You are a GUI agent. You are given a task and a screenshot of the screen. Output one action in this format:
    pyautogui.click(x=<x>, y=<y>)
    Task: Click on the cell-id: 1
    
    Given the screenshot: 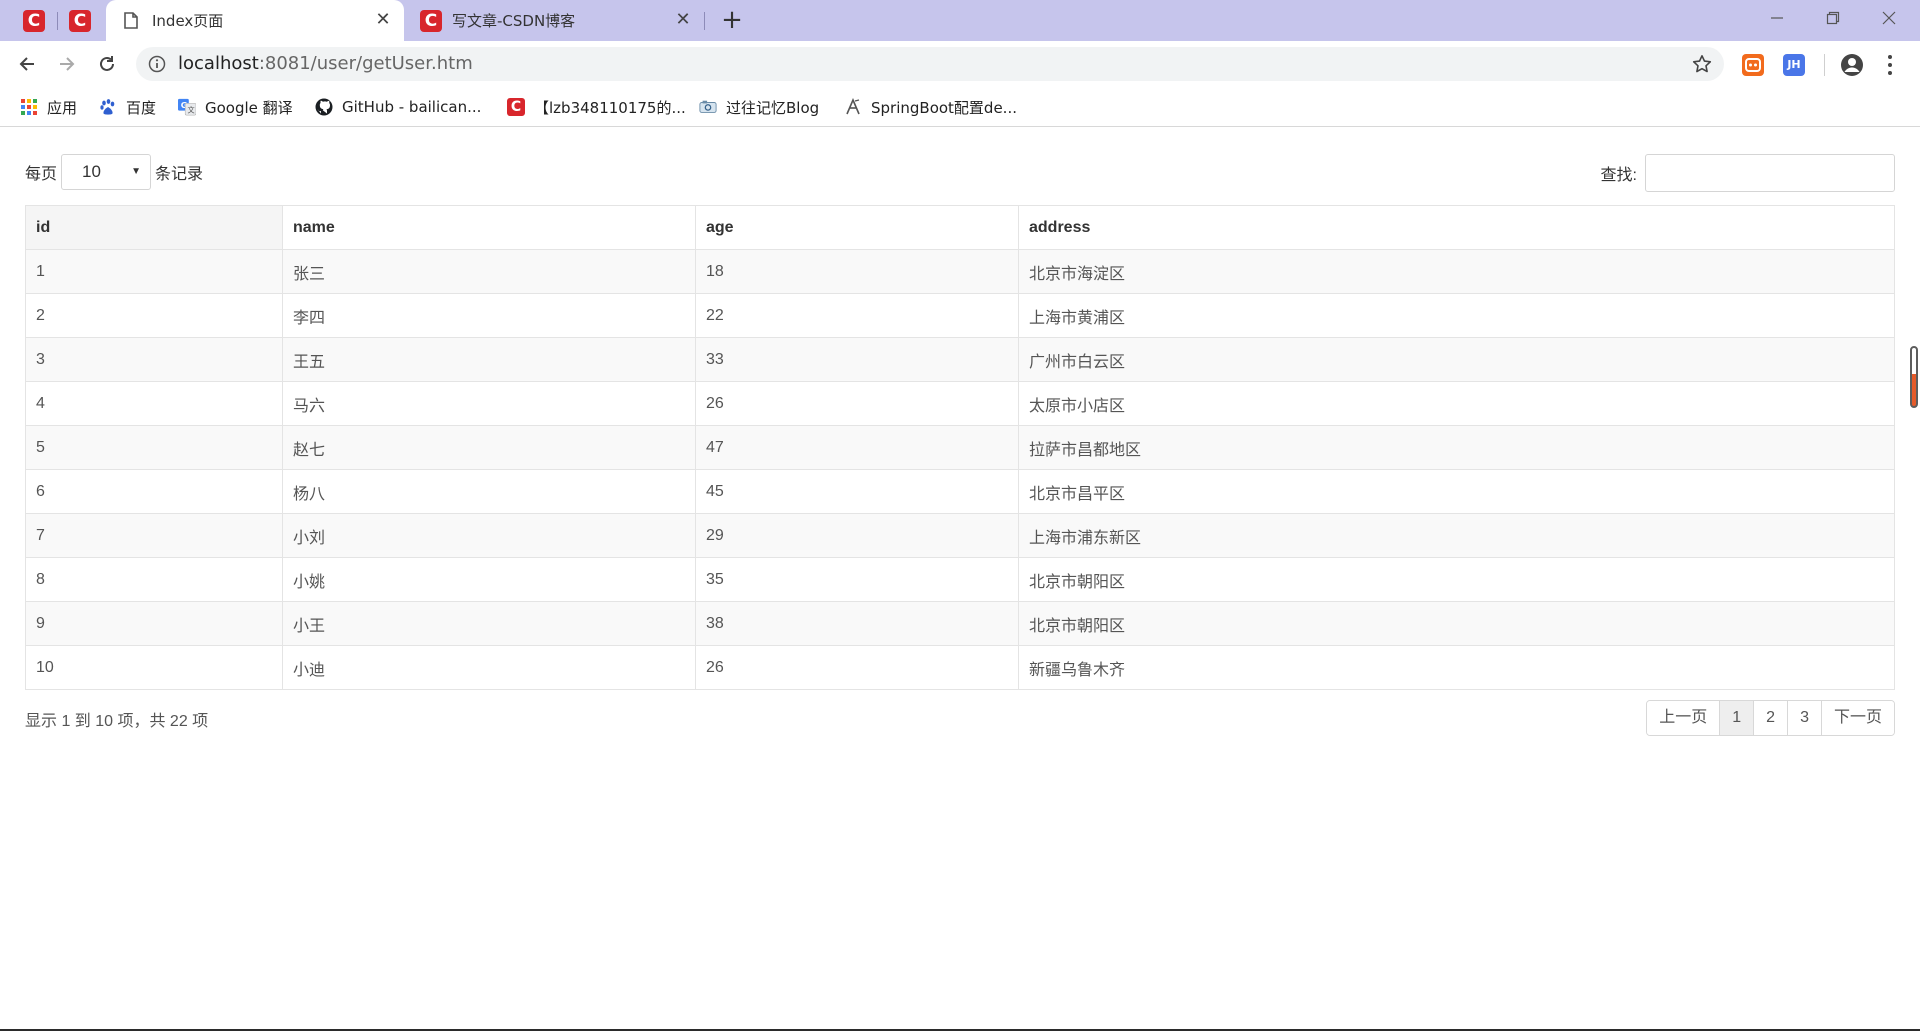 What is the action you would take?
    pyautogui.click(x=154, y=271)
    